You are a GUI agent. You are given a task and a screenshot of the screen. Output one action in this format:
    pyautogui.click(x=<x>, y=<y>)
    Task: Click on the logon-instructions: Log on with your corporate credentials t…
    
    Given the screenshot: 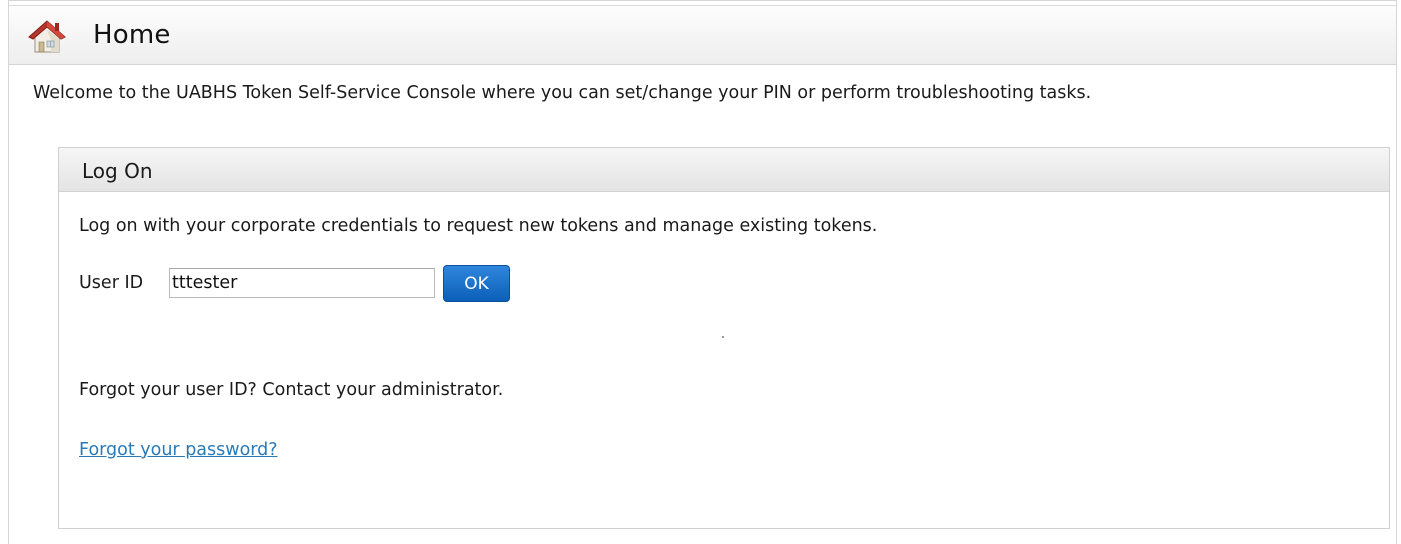 What is the action you would take?
    pyautogui.click(x=478, y=226)
    